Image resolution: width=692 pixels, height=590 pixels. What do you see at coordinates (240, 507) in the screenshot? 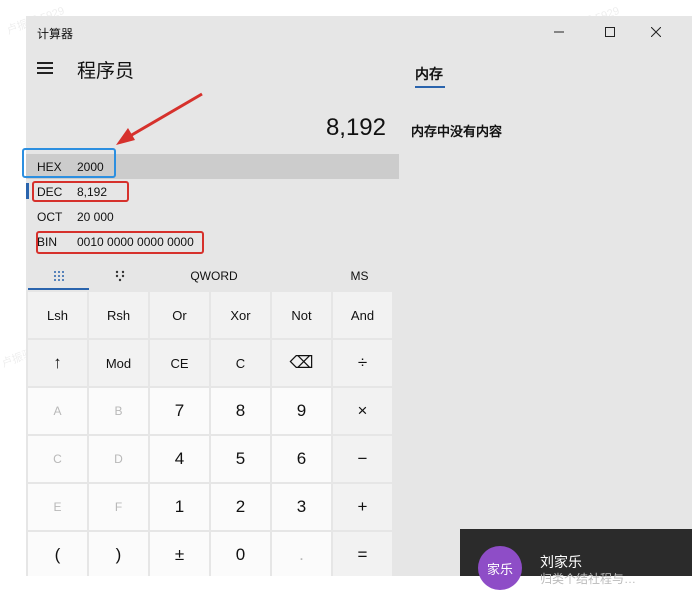
I see `digit-2-button: 2` at bounding box center [240, 507].